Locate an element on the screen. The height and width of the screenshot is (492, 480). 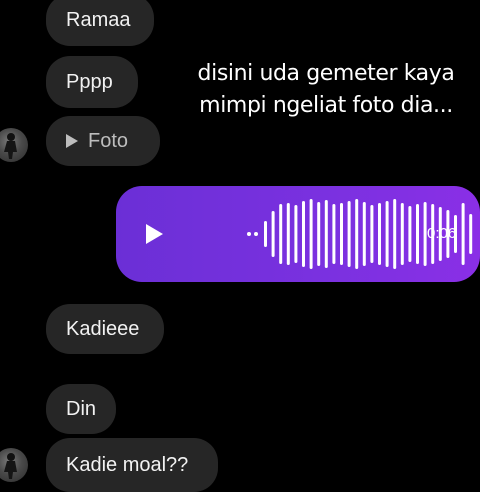
message-bubble-kadie-moal: Kadie moal?? is located at coordinates (132, 465).